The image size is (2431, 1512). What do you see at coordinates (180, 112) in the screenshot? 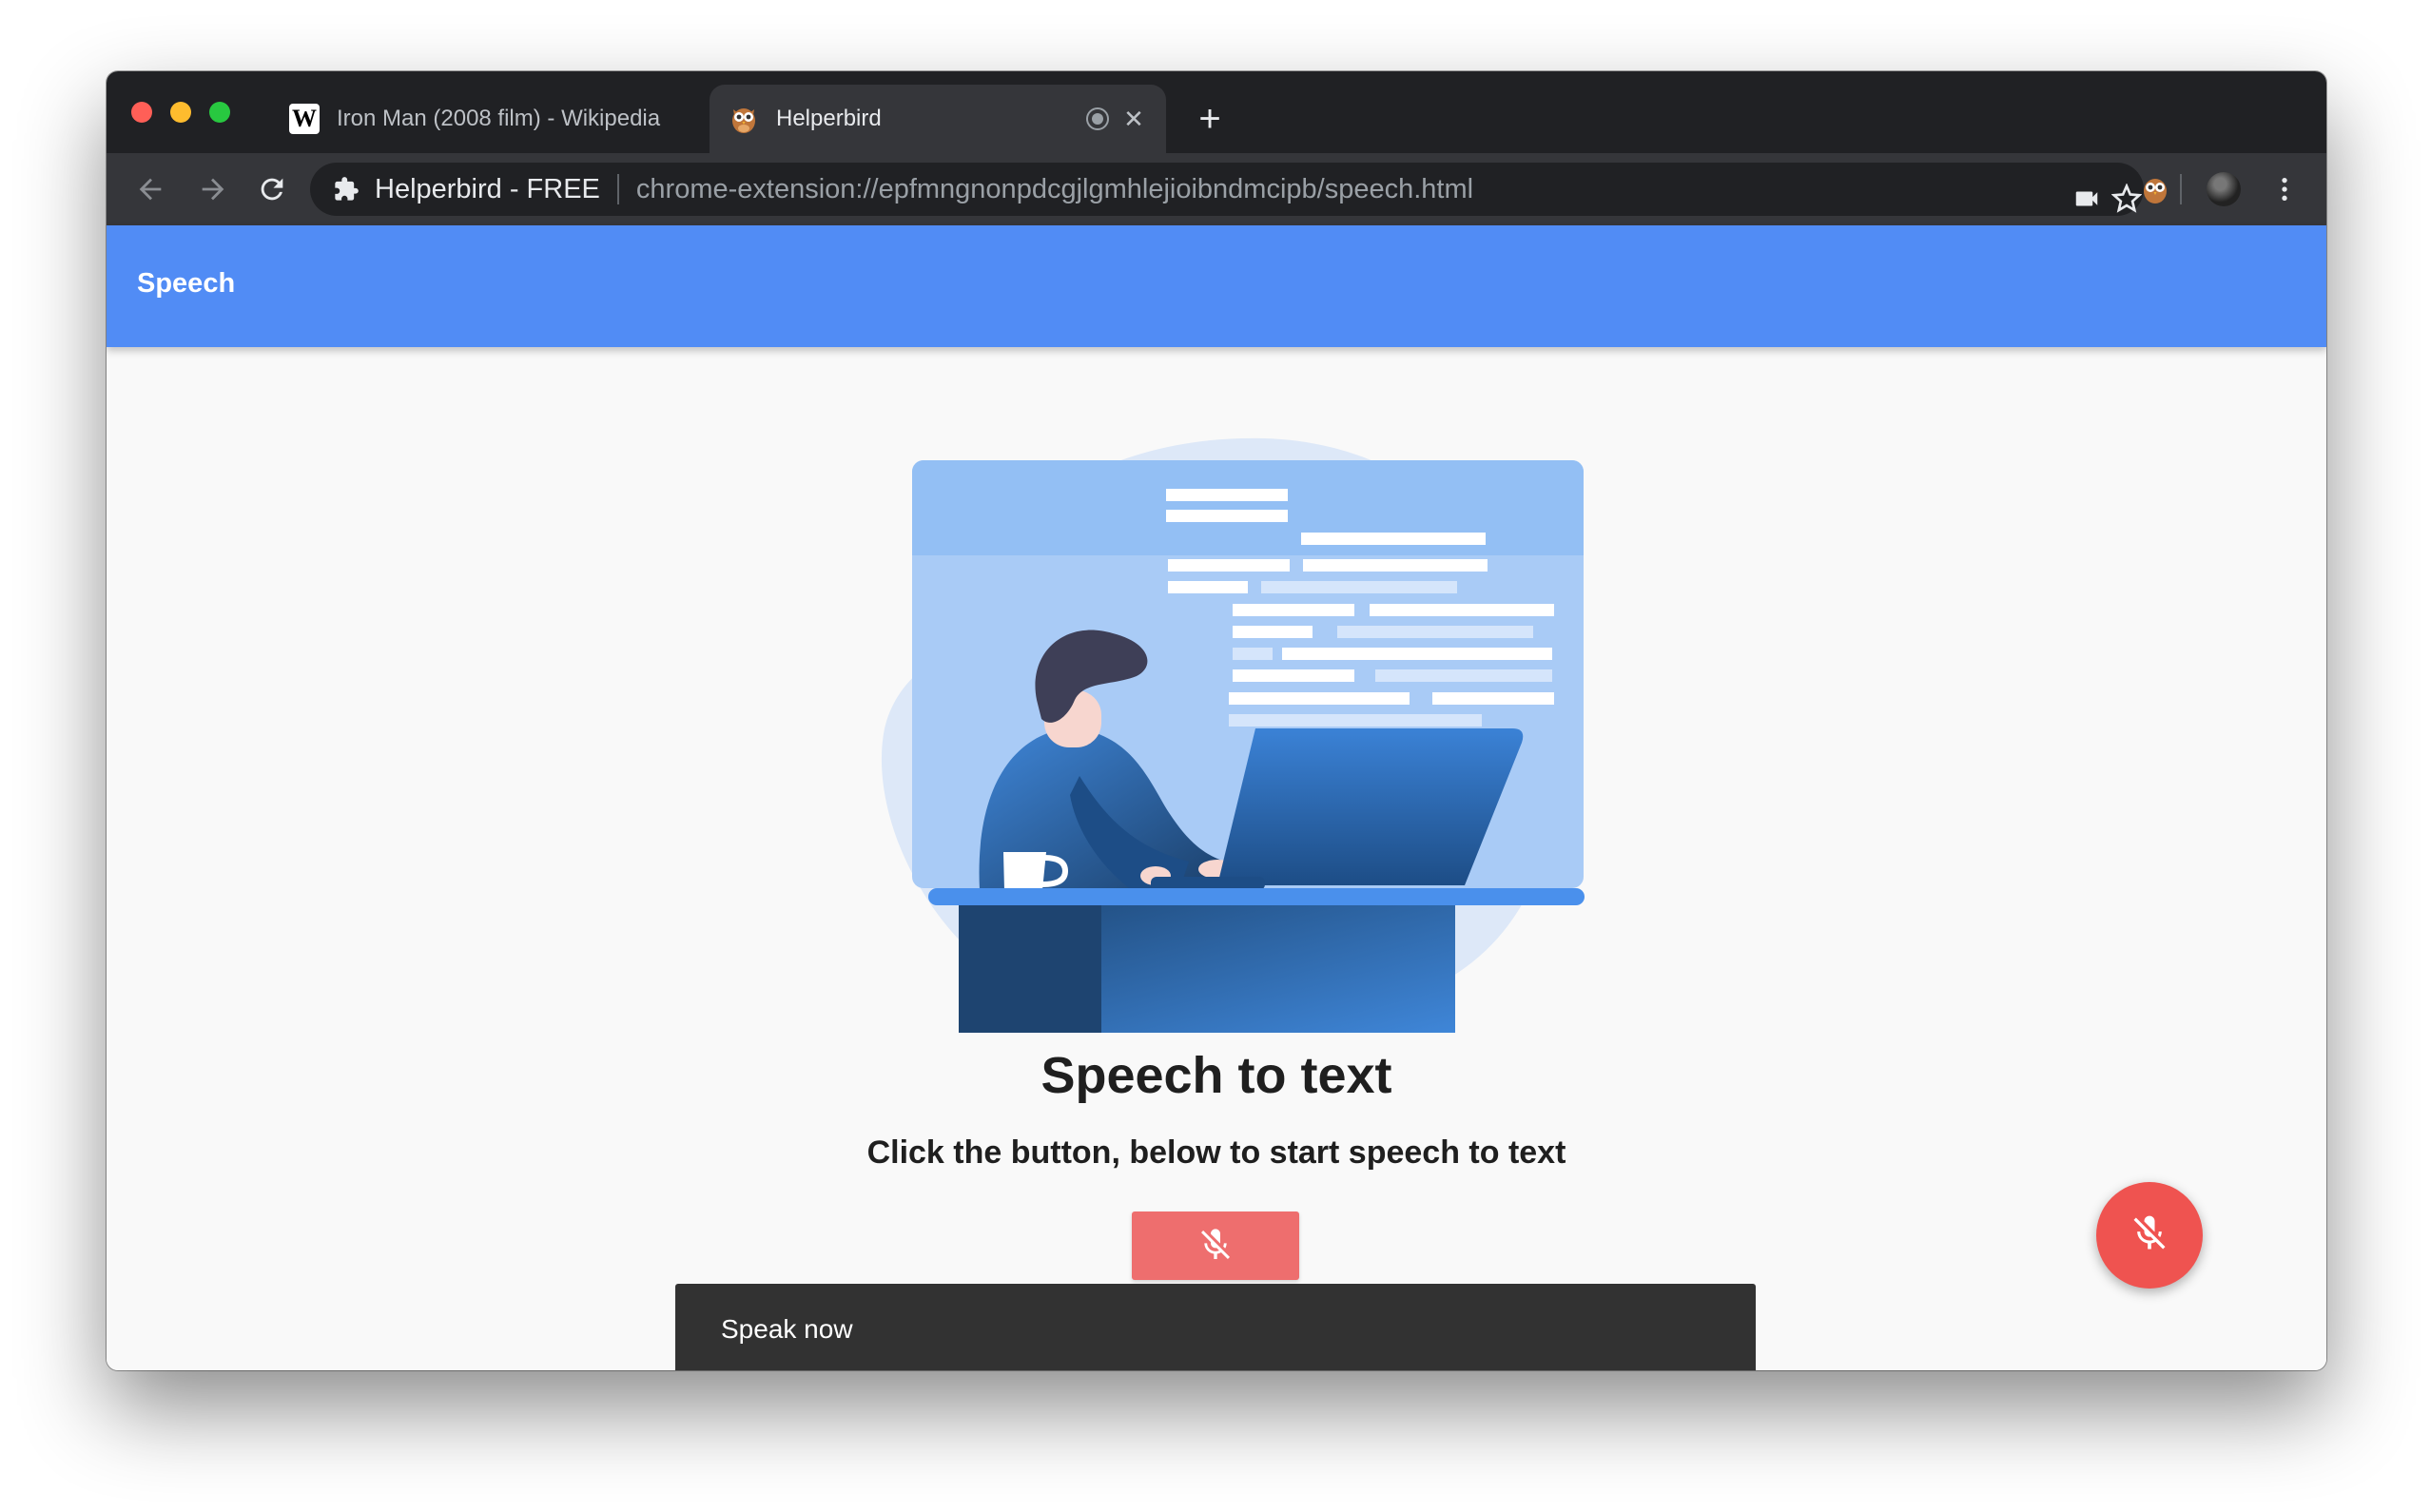
I see `minimize-window-button` at bounding box center [180, 112].